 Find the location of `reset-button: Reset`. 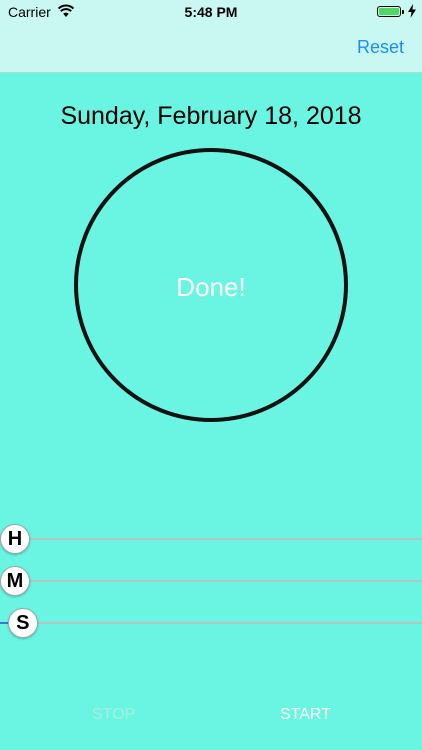

reset-button: Reset is located at coordinates (380, 47).